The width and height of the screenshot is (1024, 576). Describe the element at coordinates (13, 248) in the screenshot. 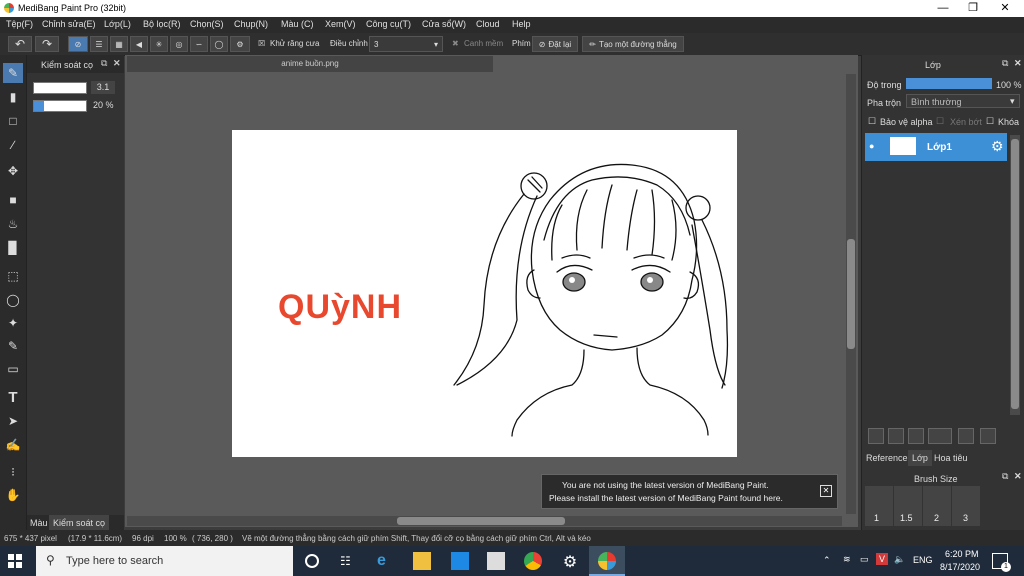

I see `gradient-tool: ▉` at that location.